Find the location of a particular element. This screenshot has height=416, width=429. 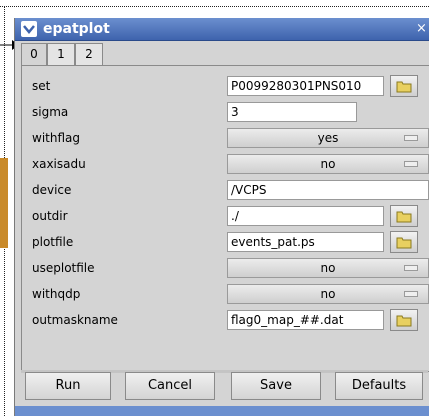

param-label-outmaskname: outmaskname is located at coordinates (75, 320).